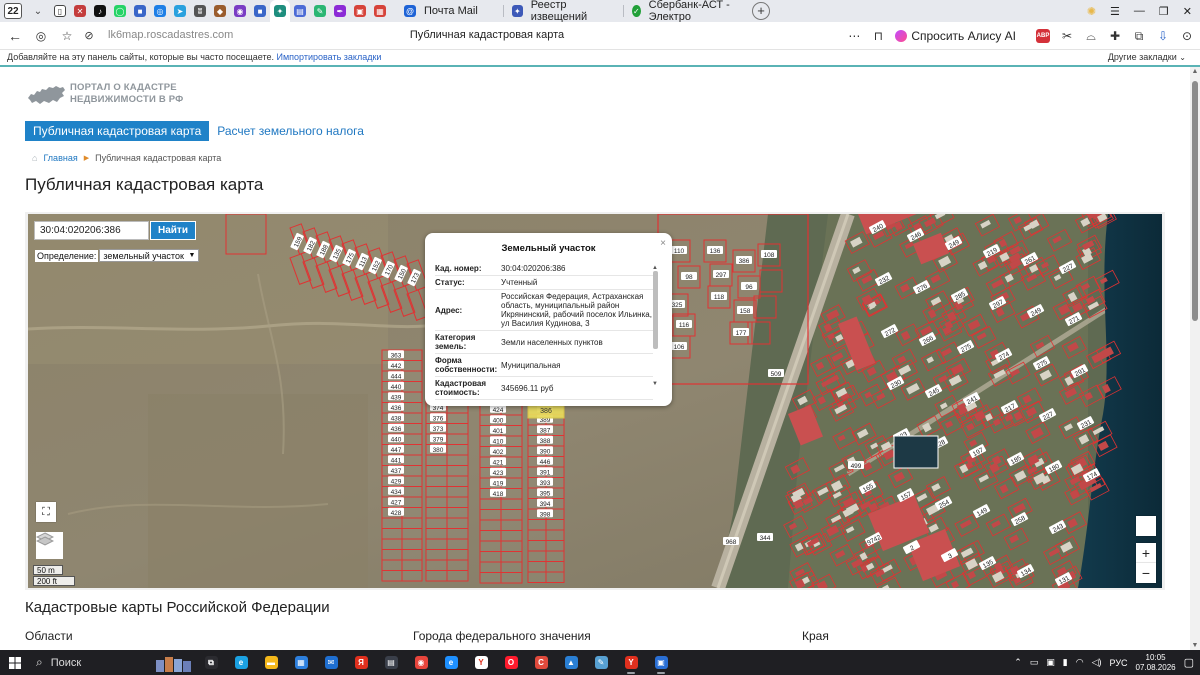 This screenshot has height=675, width=1200. Describe the element at coordinates (761, 11) in the screenshot. I see `new-tab-button: +` at that location.